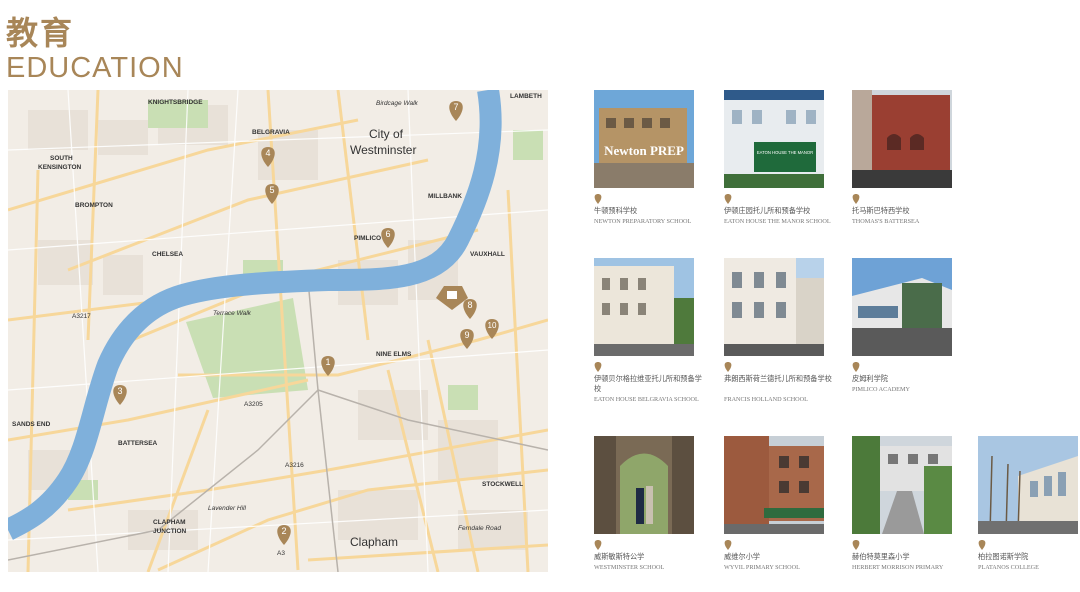  Describe the element at coordinates (397, 103) in the screenshot. I see `label-birdcage: Birdcage Walk` at that location.